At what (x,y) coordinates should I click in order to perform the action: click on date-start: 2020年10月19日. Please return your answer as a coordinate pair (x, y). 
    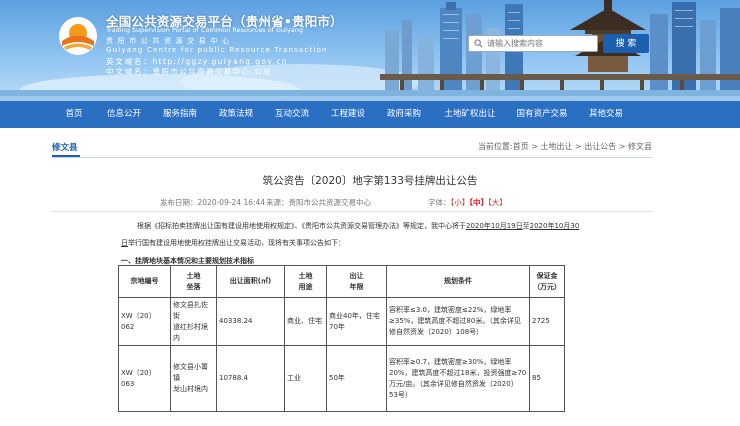
    Looking at the image, I should click on (494, 226).